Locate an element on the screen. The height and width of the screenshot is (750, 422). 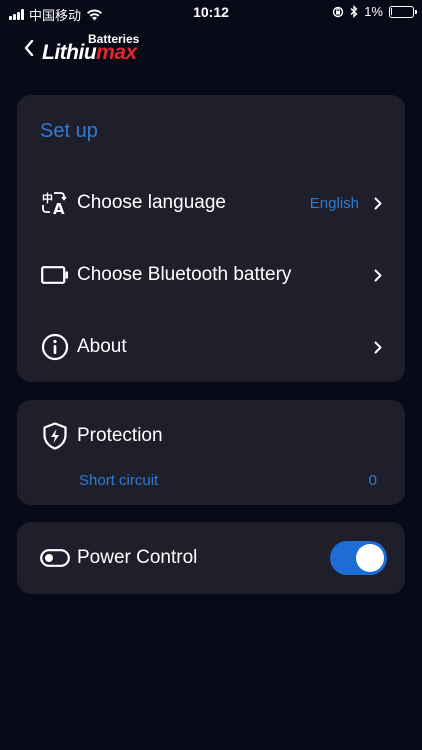
bluetooth-icon is located at coordinates (354, 11).